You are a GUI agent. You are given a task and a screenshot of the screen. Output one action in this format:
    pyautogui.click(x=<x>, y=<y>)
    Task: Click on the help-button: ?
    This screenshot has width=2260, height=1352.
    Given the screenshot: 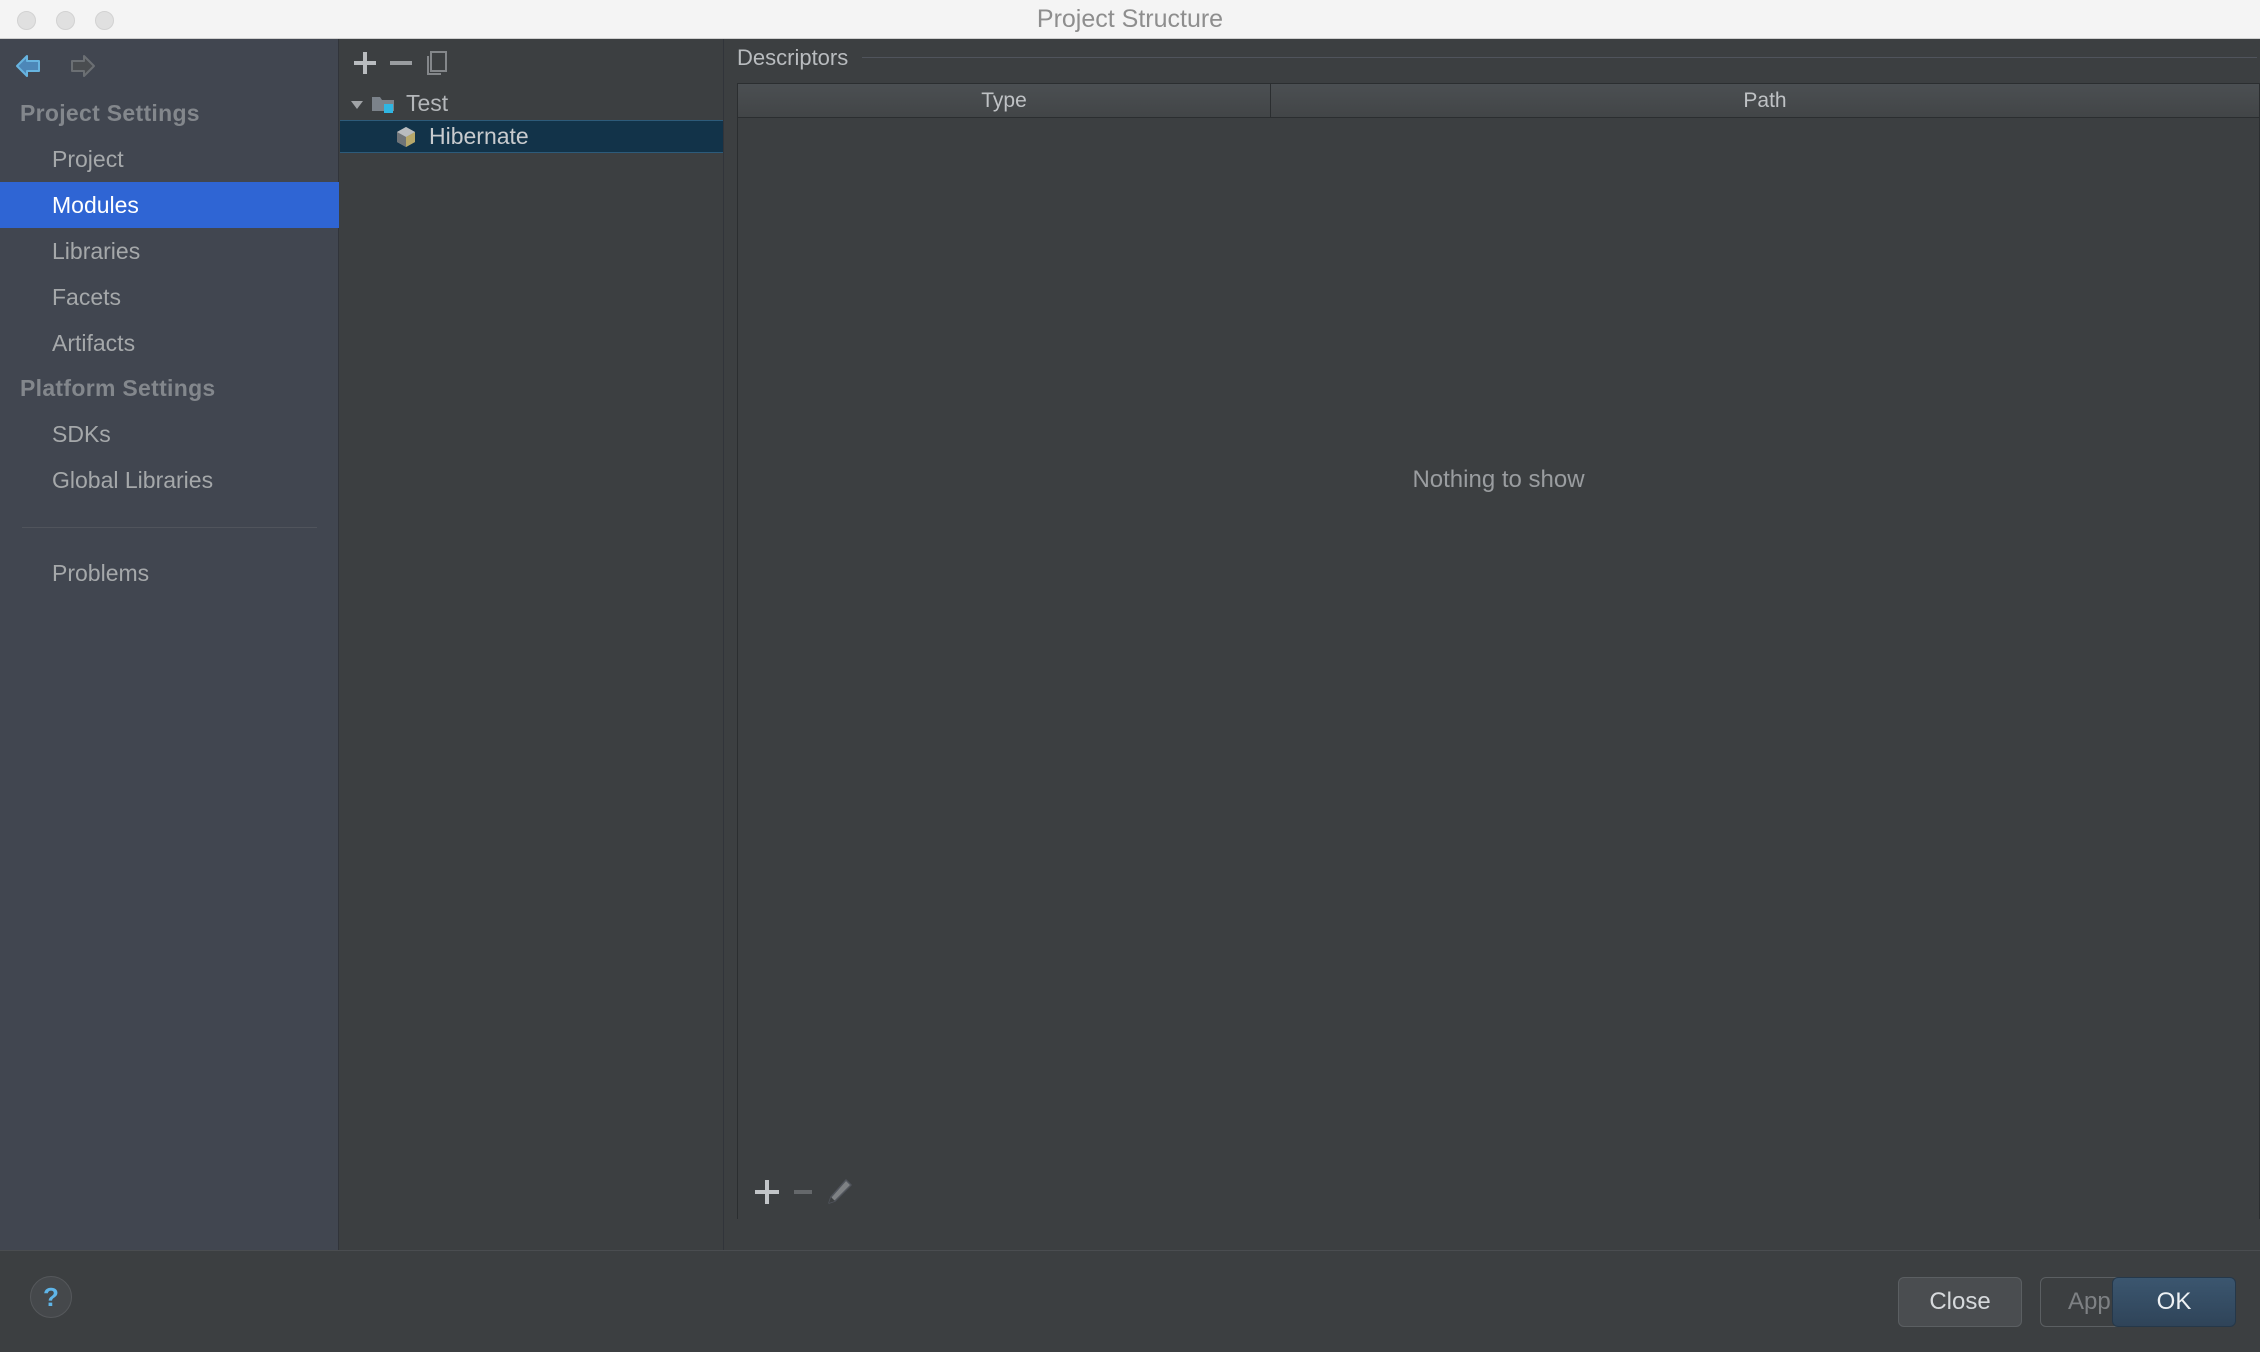 What is the action you would take?
    pyautogui.click(x=51, y=1297)
    